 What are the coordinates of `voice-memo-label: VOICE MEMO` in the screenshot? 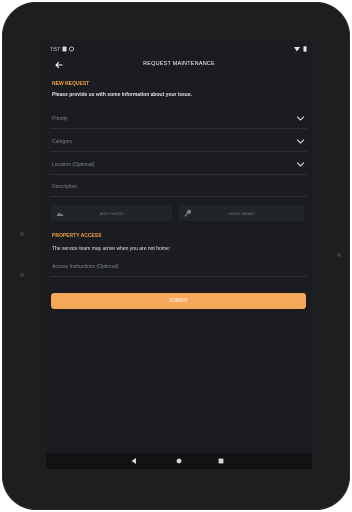 It's located at (241, 213).